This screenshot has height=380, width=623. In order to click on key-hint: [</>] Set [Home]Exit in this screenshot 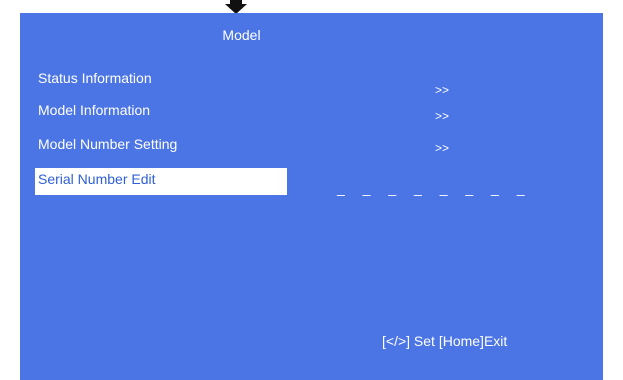, I will do `click(445, 341)`.